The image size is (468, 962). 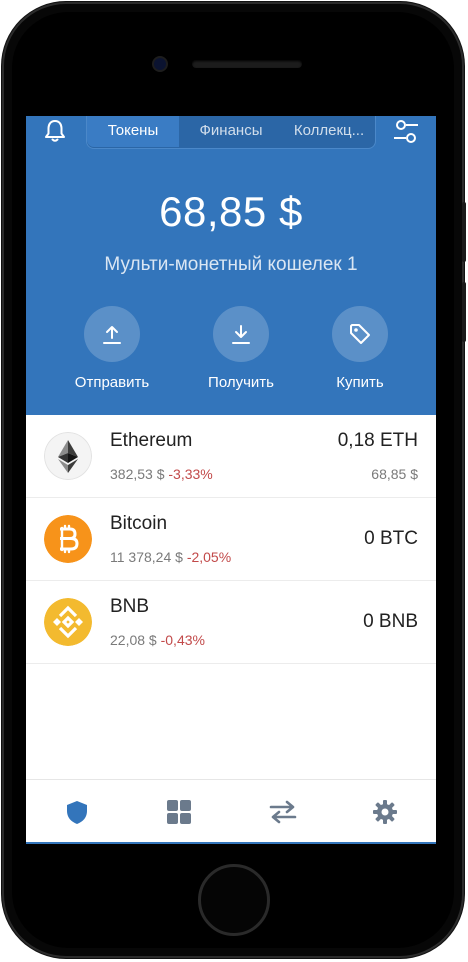 What do you see at coordinates (130, 606) in the screenshot?
I see `token-name: BNB` at bounding box center [130, 606].